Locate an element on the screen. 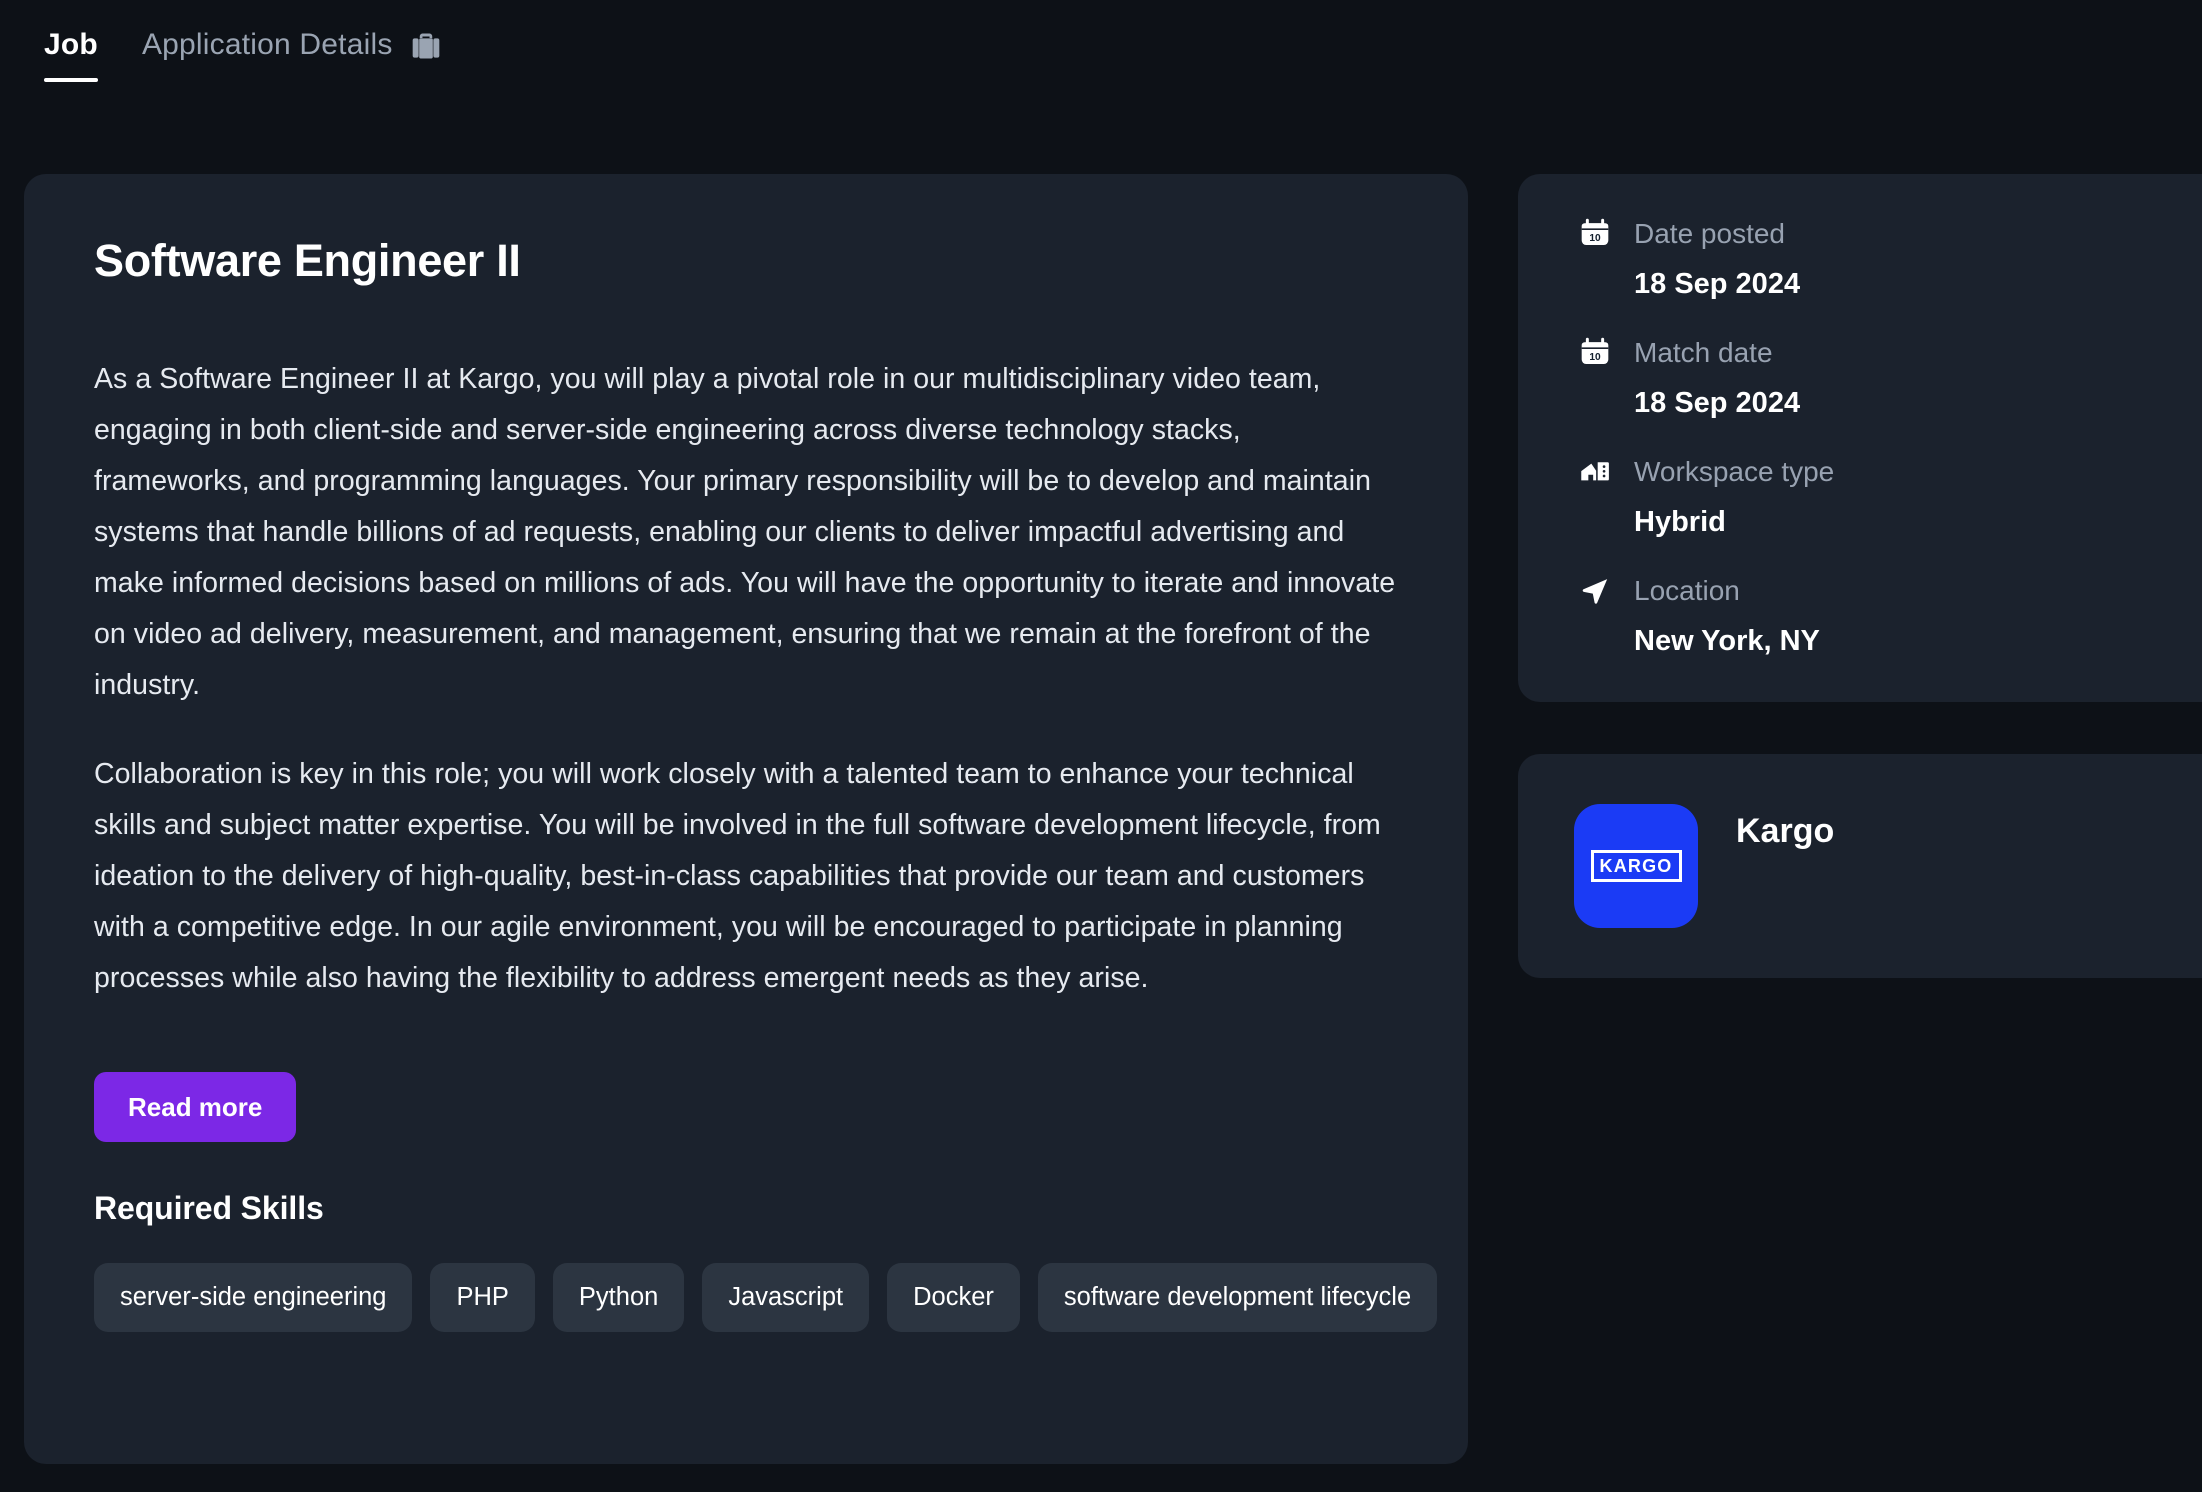 The width and height of the screenshot is (2202, 1492). skill-tag: Docker is located at coordinates (953, 1297).